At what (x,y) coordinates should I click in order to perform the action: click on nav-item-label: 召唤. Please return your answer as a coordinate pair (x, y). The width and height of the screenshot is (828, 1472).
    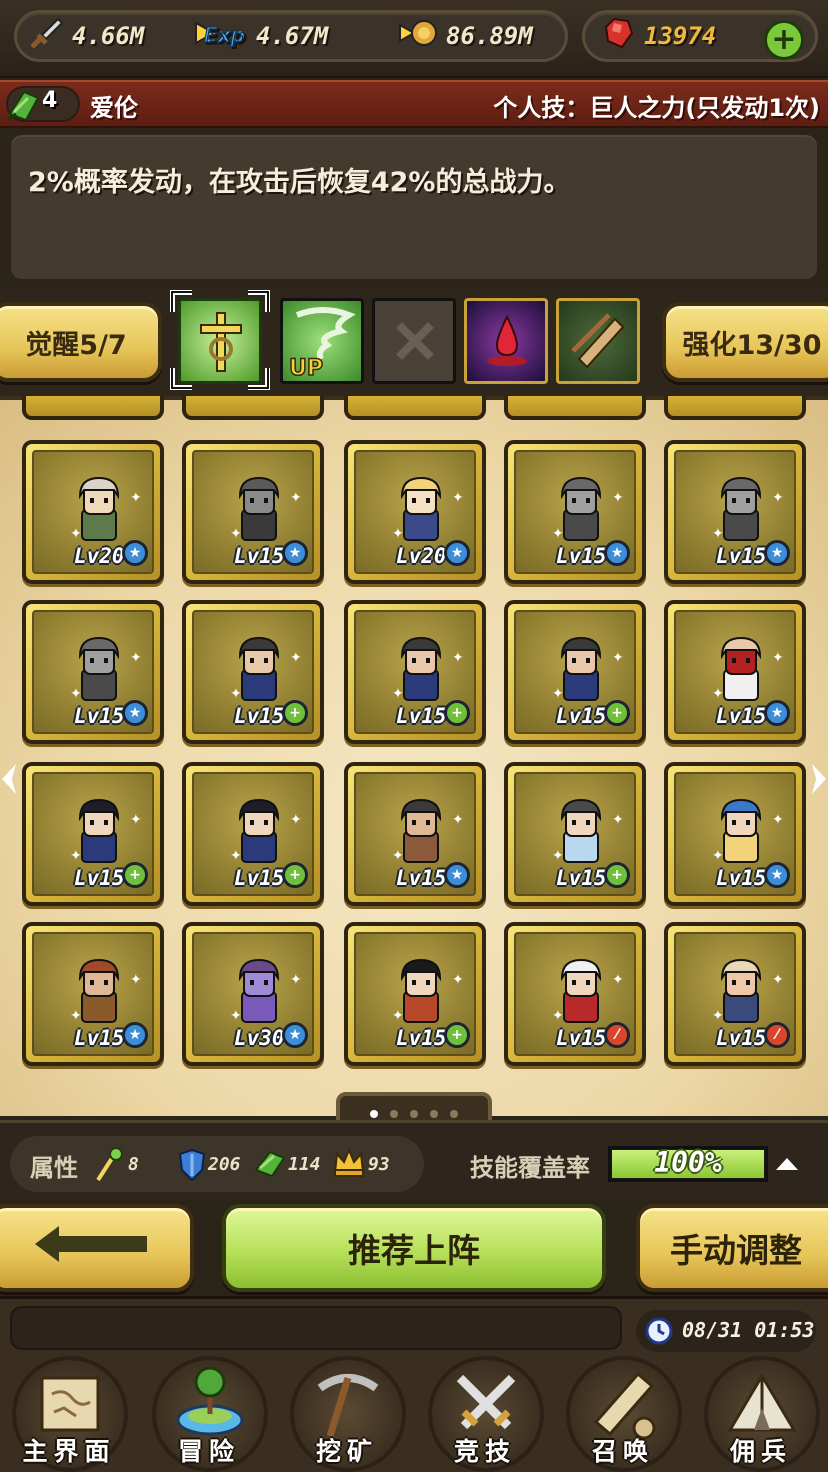
    Looking at the image, I should click on (622, 1451).